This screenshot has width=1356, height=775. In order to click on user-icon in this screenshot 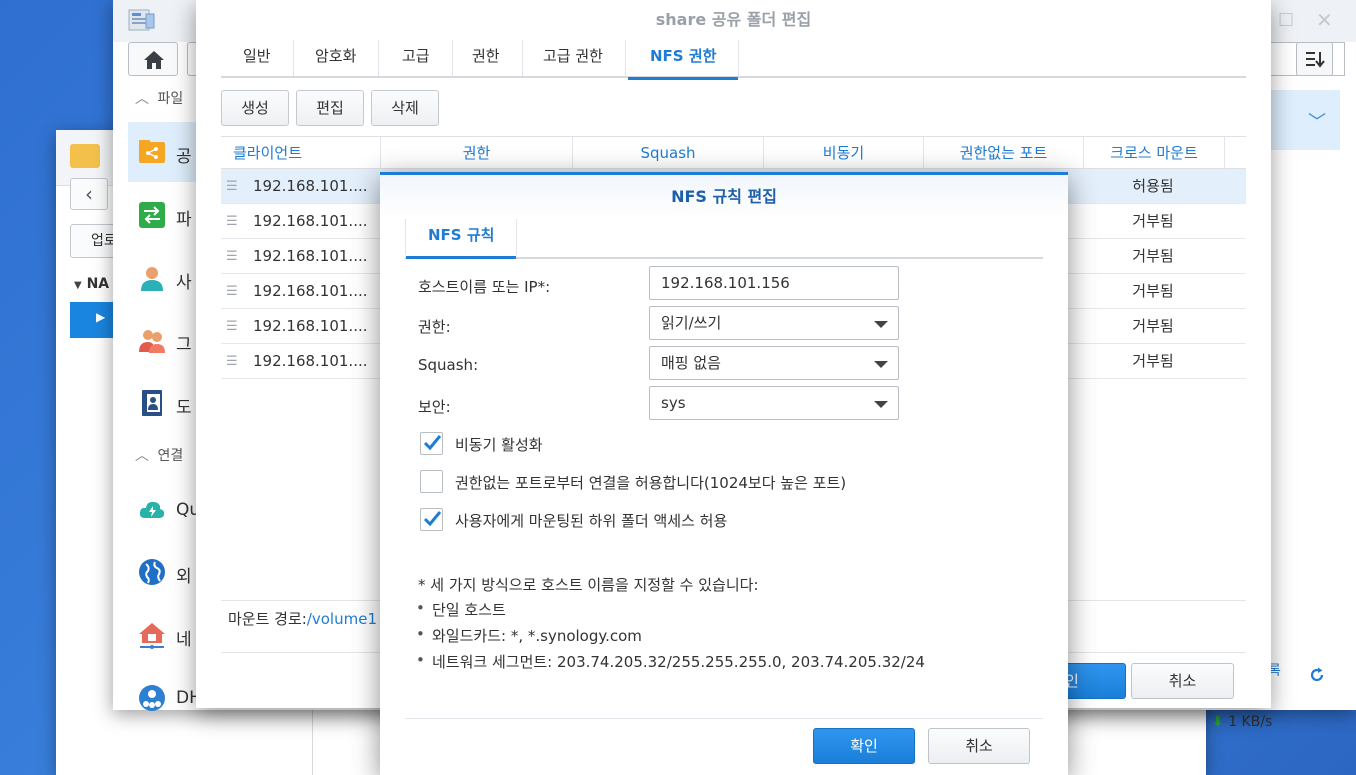, I will do `click(152, 279)`.